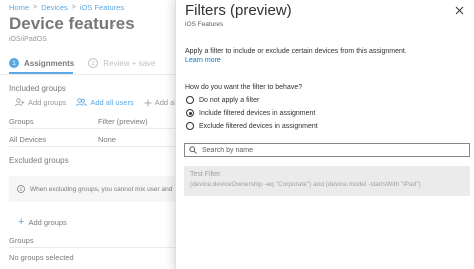 This screenshot has width=474, height=269. I want to click on close-button, so click(459, 10).